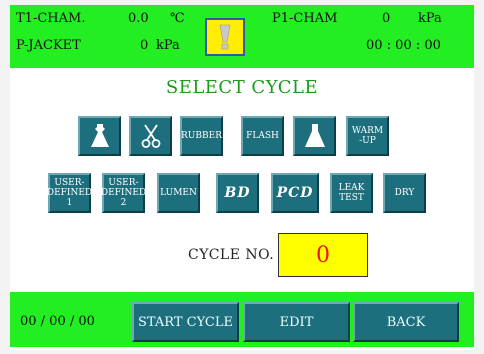  I want to click on warm-up-cycle-button: WARM -UP, so click(367, 136).